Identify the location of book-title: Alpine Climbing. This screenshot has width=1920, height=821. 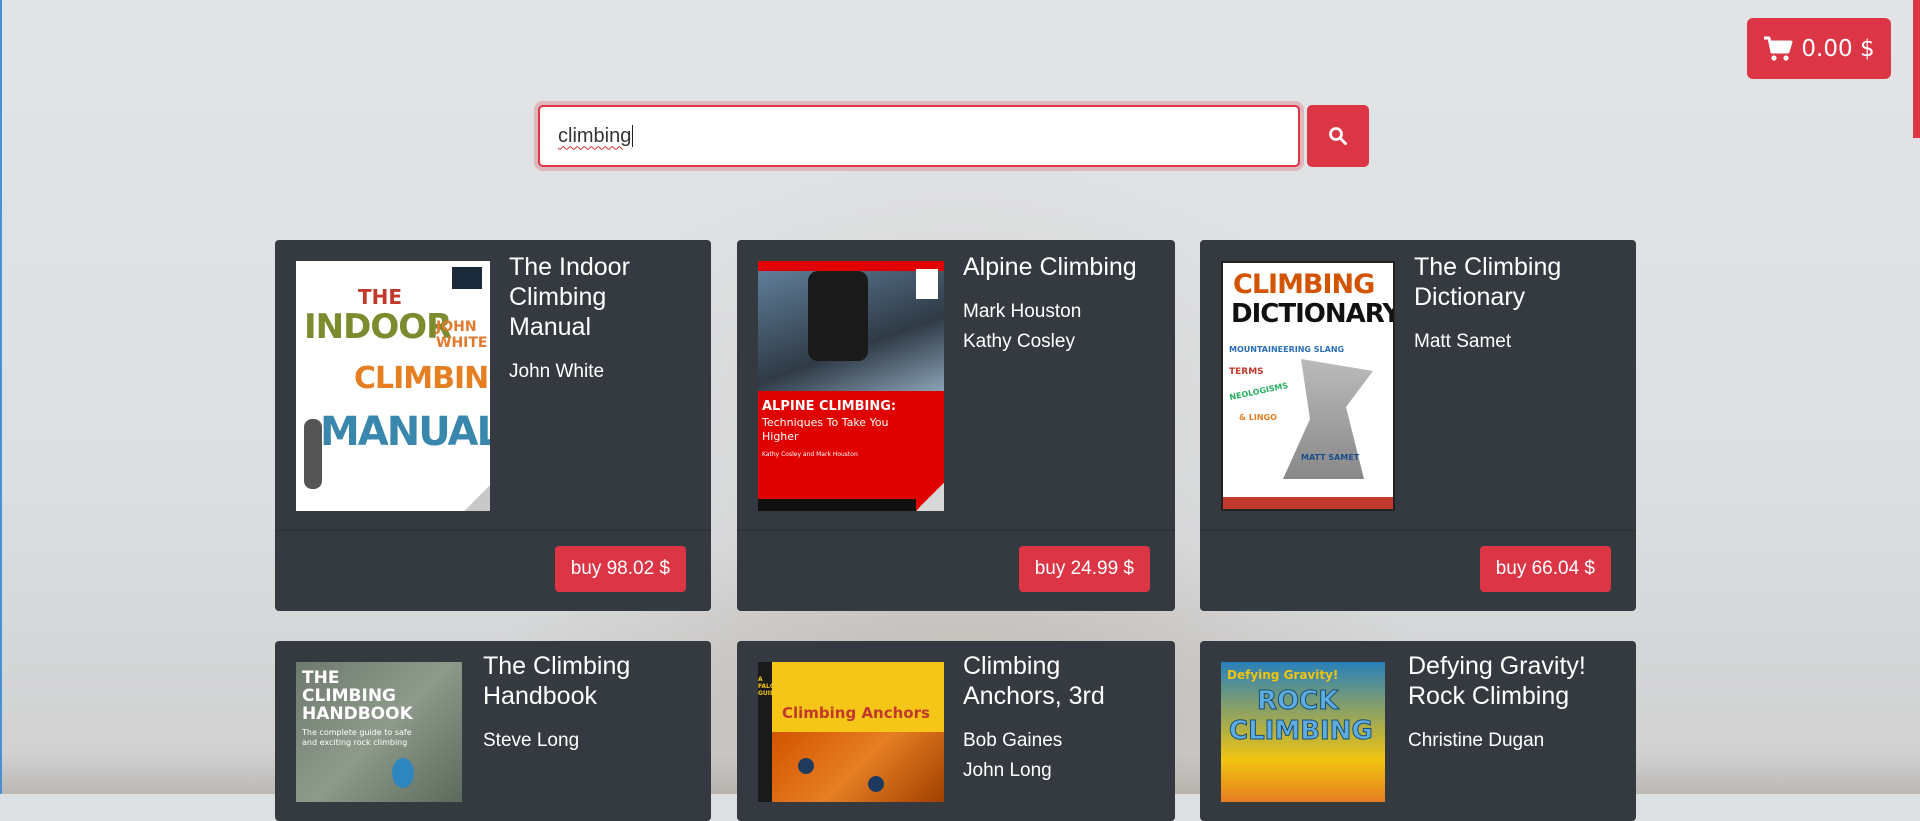
(1063, 267).